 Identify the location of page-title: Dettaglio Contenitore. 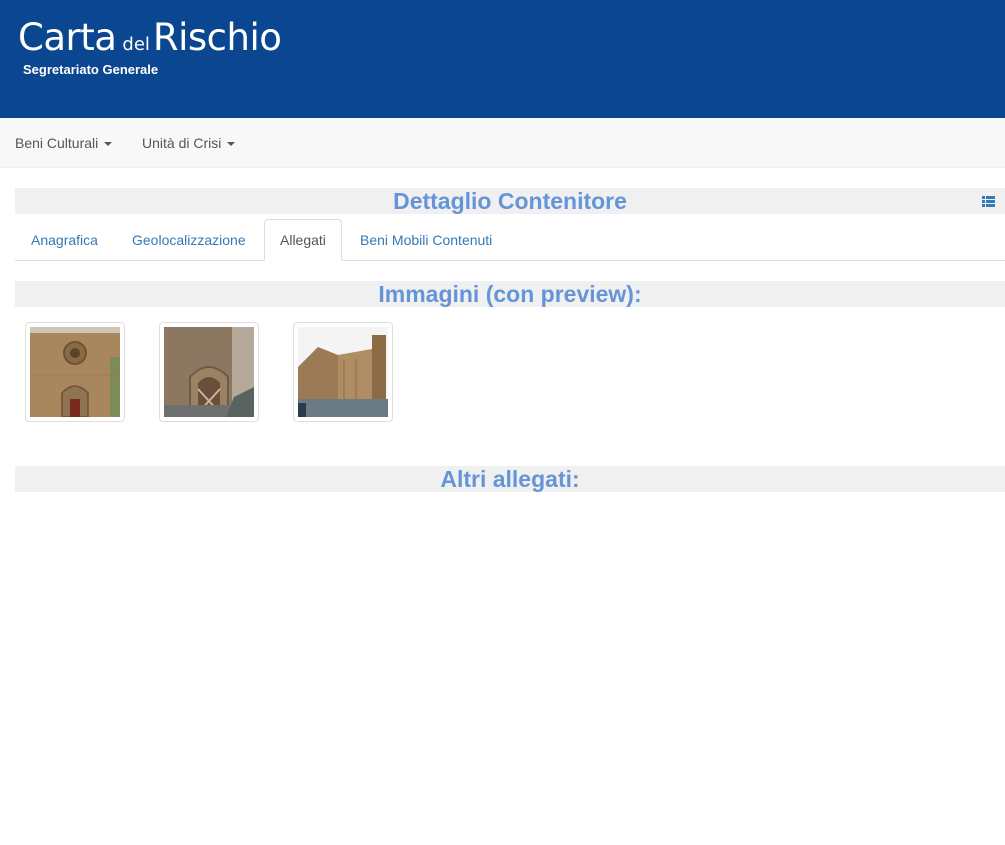
(510, 201).